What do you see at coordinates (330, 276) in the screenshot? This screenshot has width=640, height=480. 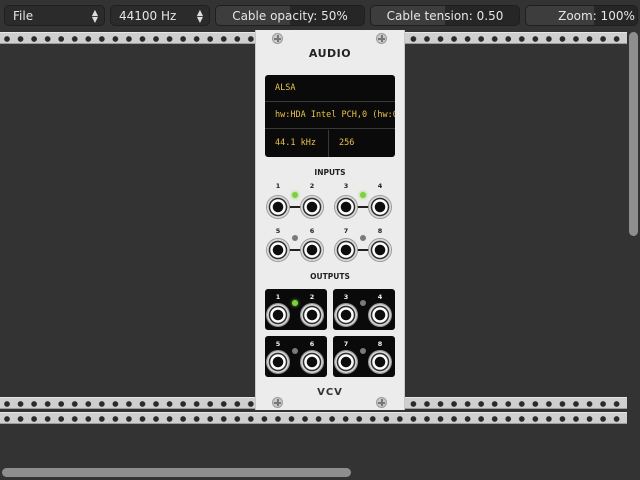 I see `outputs-label: OUTPUTS` at bounding box center [330, 276].